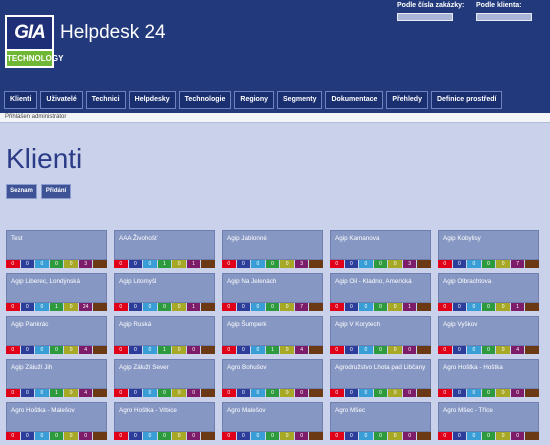 Image resolution: width=550 pixels, height=445 pixels. I want to click on client-name: Agip Litomyšl, so click(166, 282).